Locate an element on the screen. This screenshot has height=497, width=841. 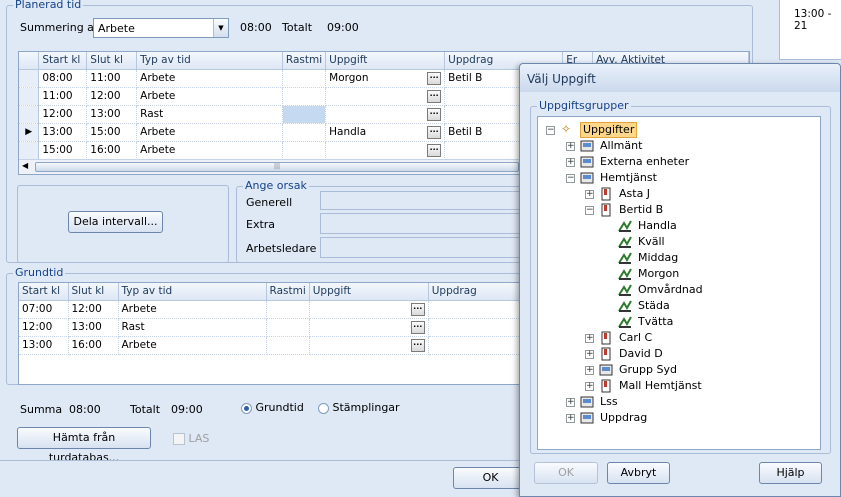
tree-node-omvardnad: Omvårdnad is located at coordinates (670, 290).